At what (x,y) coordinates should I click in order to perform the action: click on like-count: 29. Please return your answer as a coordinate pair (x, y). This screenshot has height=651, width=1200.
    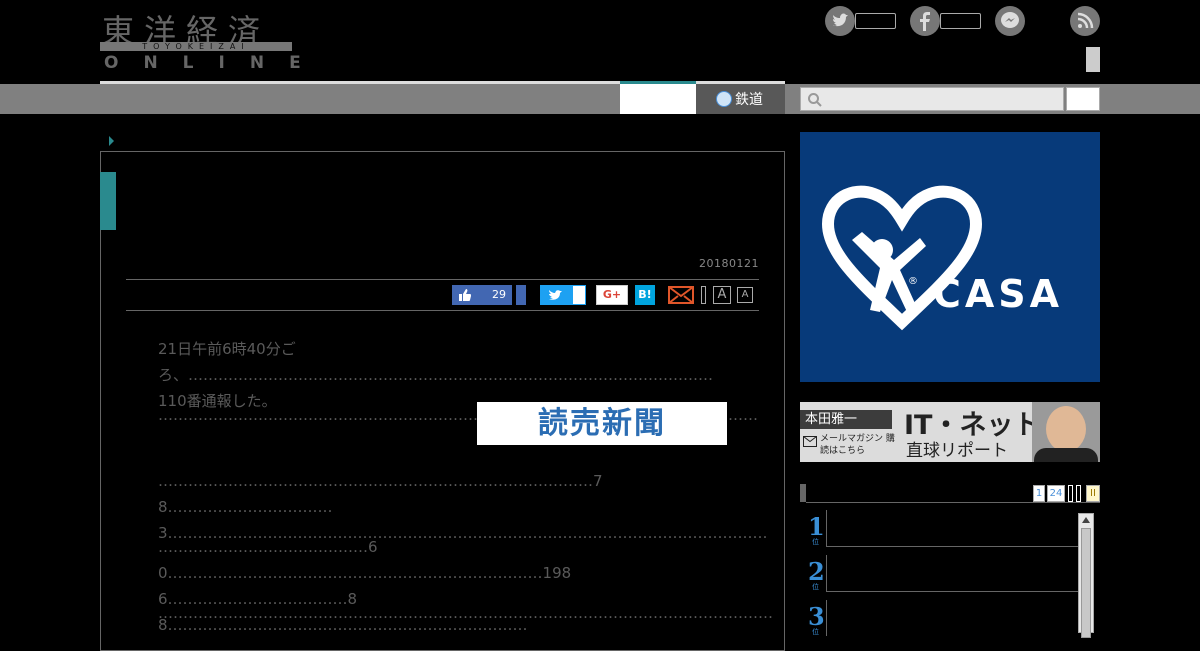
    Looking at the image, I should click on (499, 294).